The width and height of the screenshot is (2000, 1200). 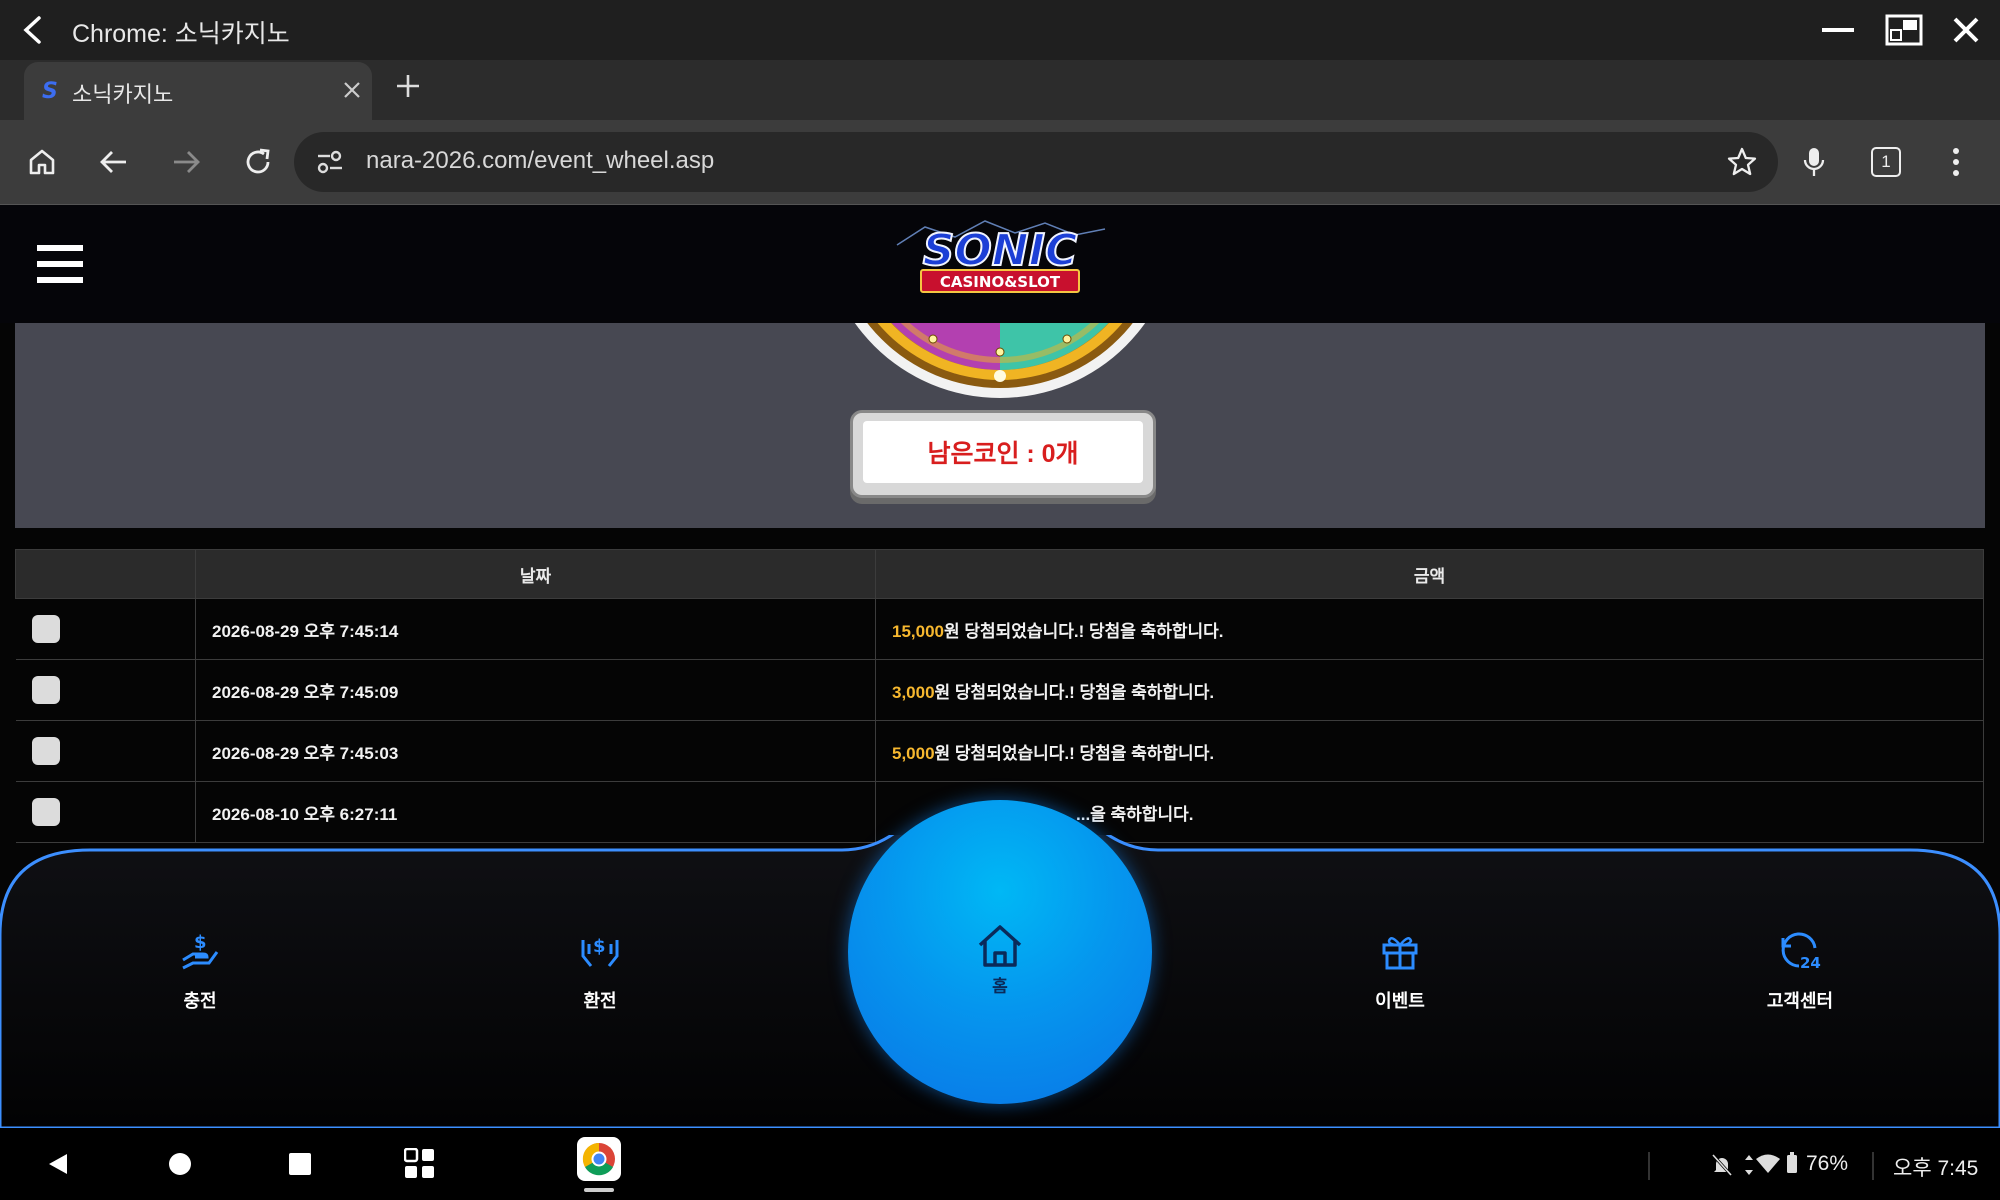 I want to click on row-amount-cell: 5,000원 당첨되었습니다.! 당첨을 축하합니다., so click(x=1429, y=751).